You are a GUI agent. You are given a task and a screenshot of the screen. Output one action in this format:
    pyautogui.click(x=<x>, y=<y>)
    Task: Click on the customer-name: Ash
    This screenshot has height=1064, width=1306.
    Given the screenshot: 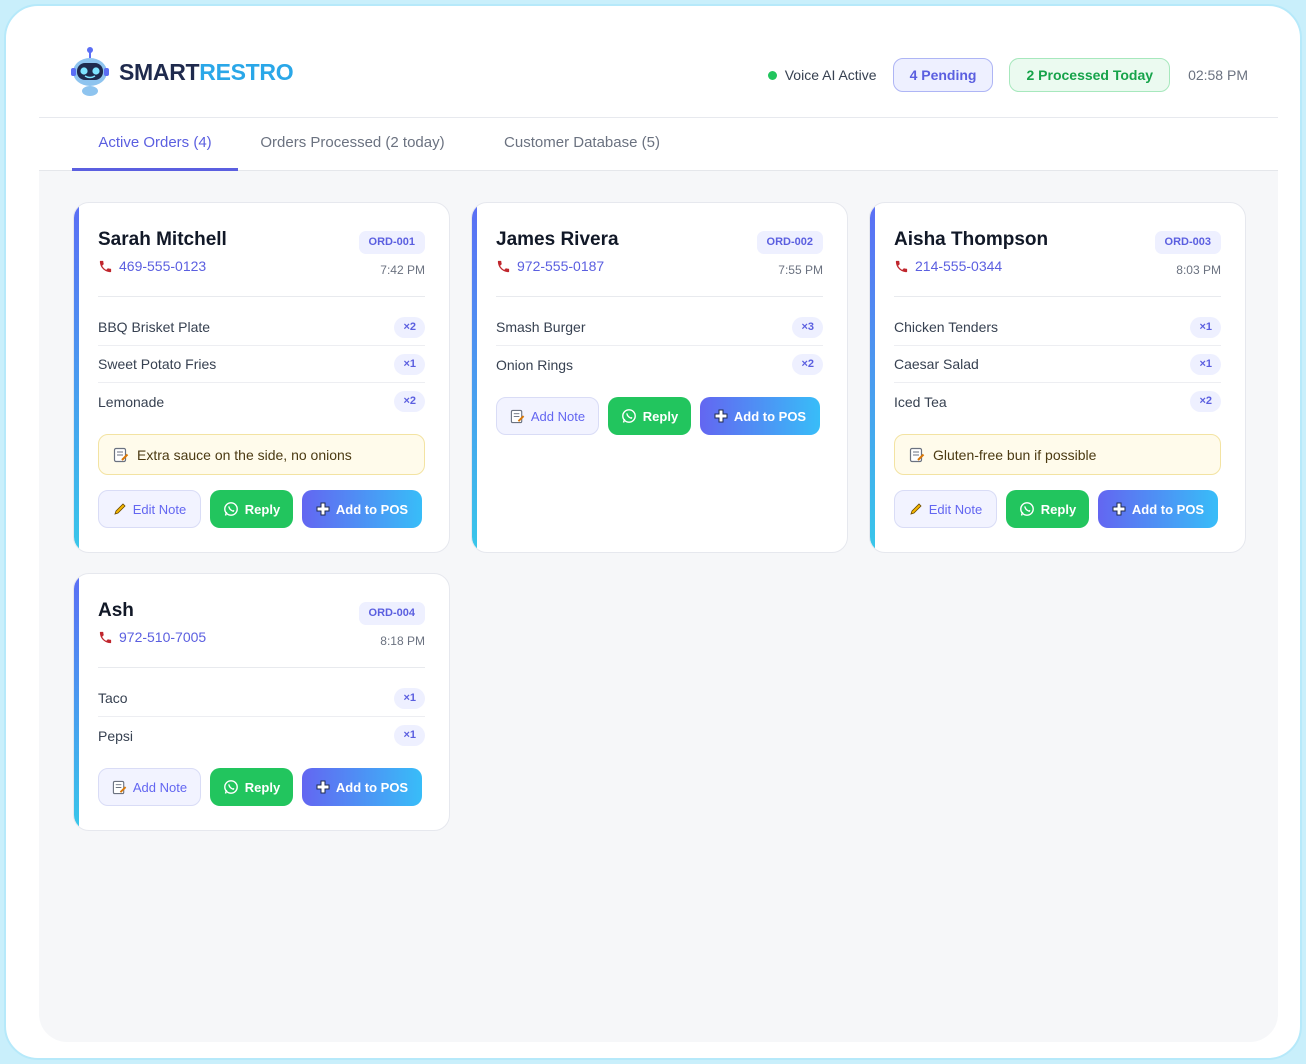 What is the action you would take?
    pyautogui.click(x=116, y=610)
    